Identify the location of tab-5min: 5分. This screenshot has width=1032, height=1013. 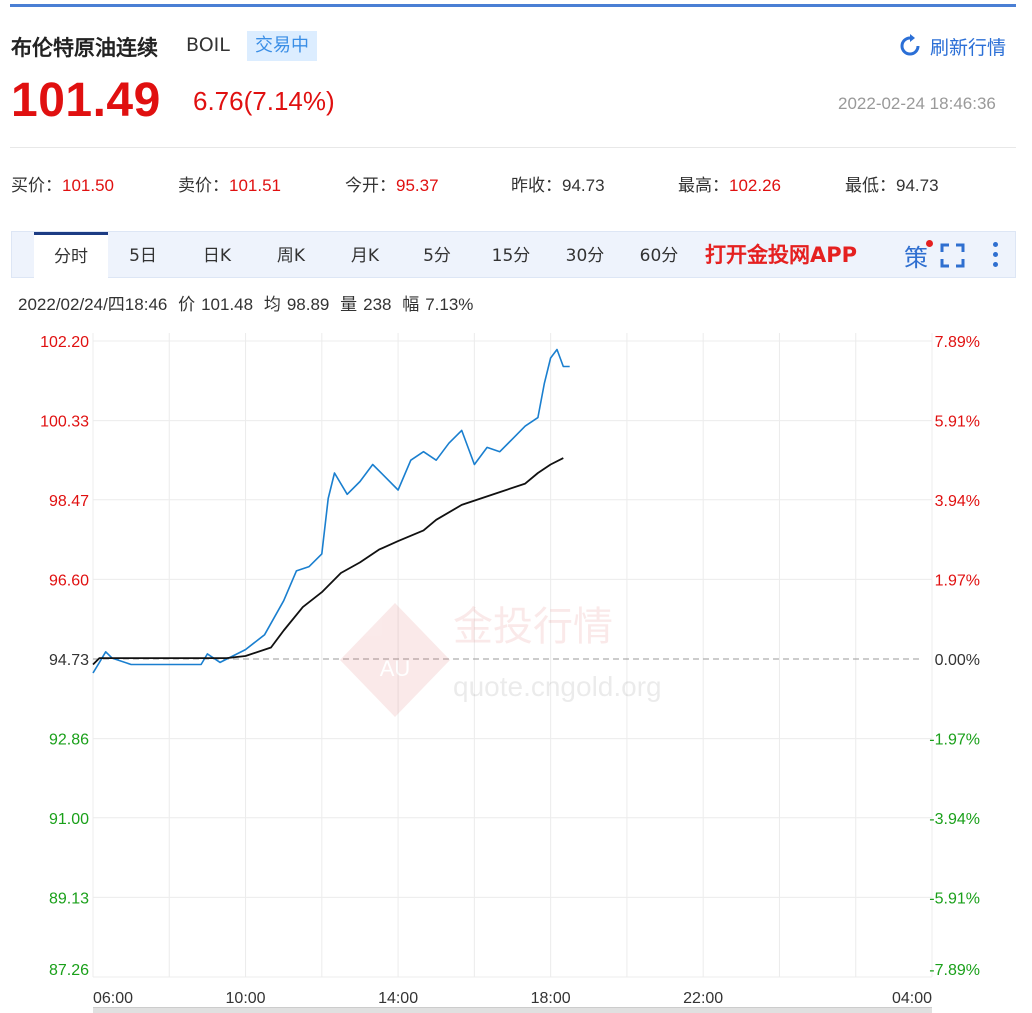
(437, 255).